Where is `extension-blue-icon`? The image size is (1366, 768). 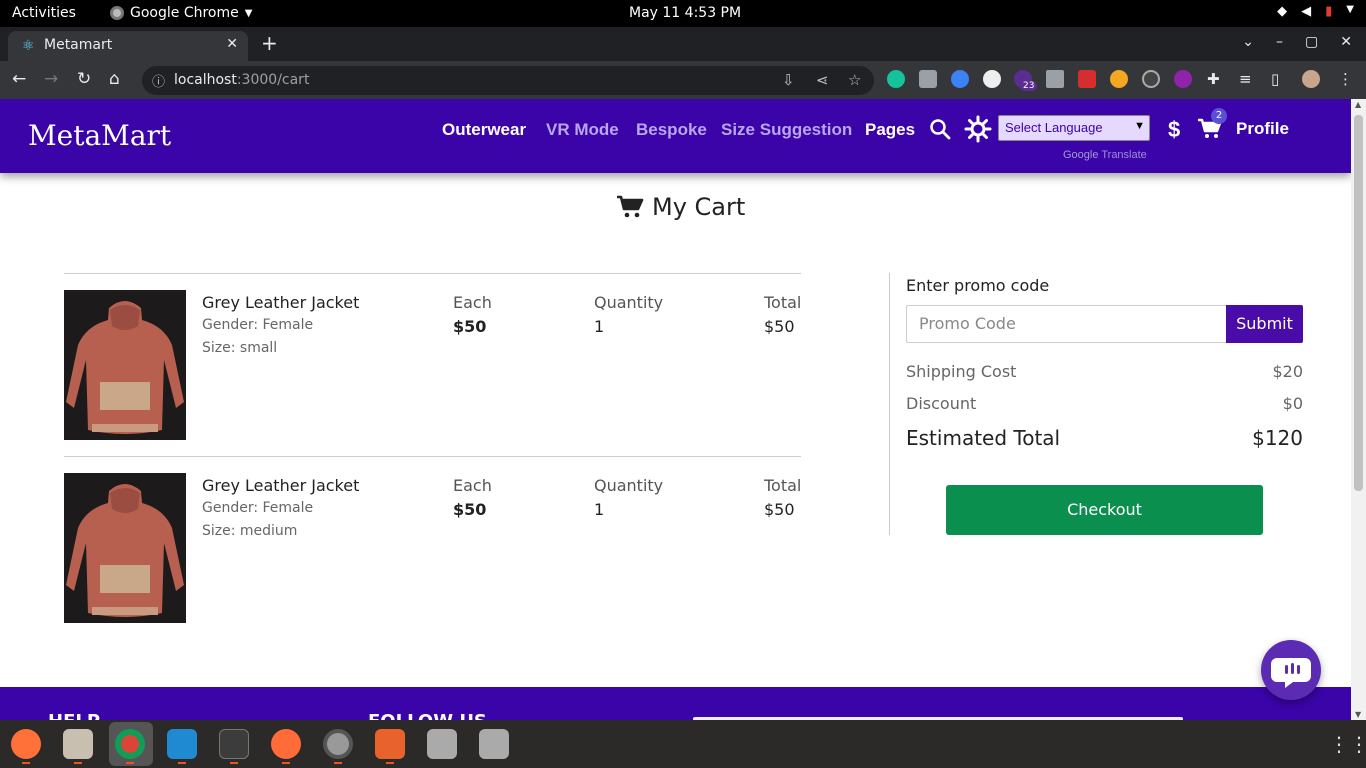 extension-blue-icon is located at coordinates (960, 79).